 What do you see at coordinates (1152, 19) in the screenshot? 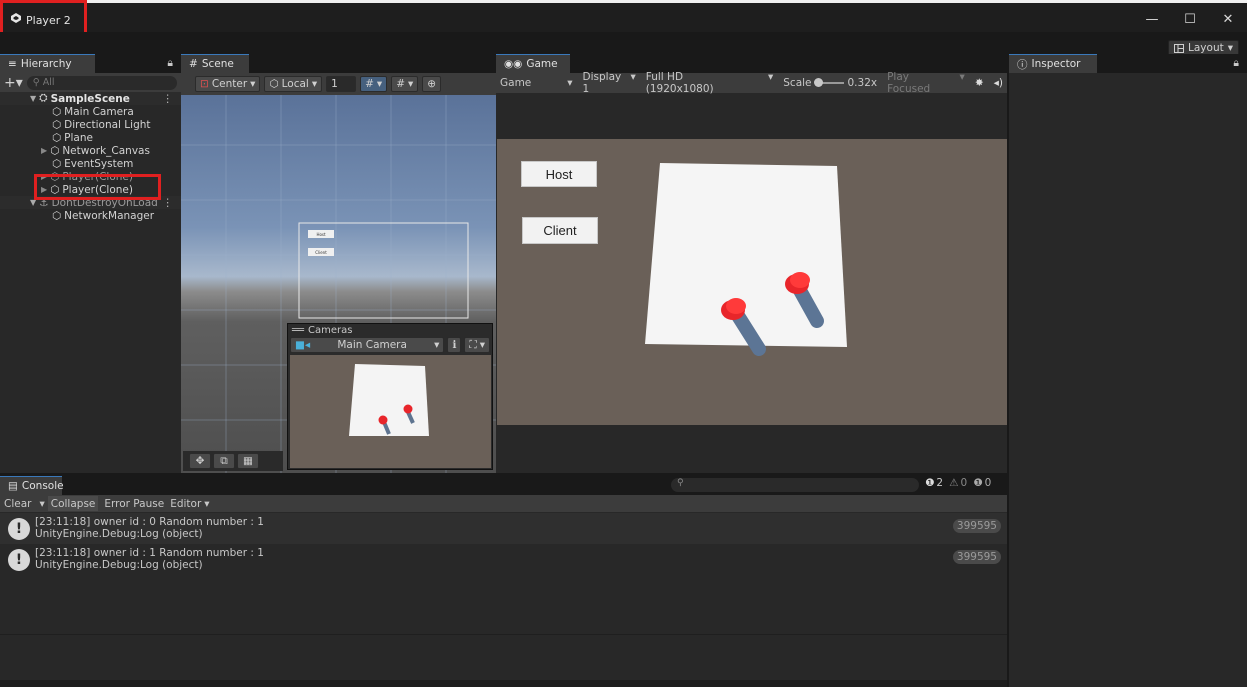
I see `minimize-button: —` at bounding box center [1152, 19].